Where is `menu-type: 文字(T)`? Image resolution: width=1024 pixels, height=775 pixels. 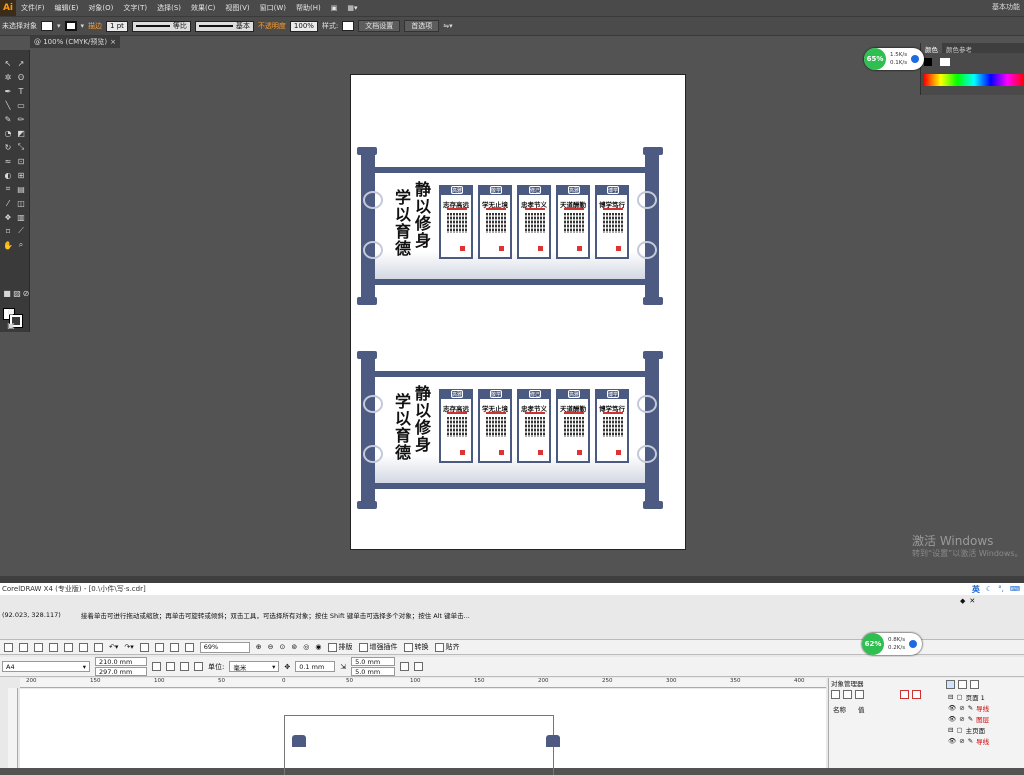
menu-type: 文字(T) is located at coordinates (135, 8).